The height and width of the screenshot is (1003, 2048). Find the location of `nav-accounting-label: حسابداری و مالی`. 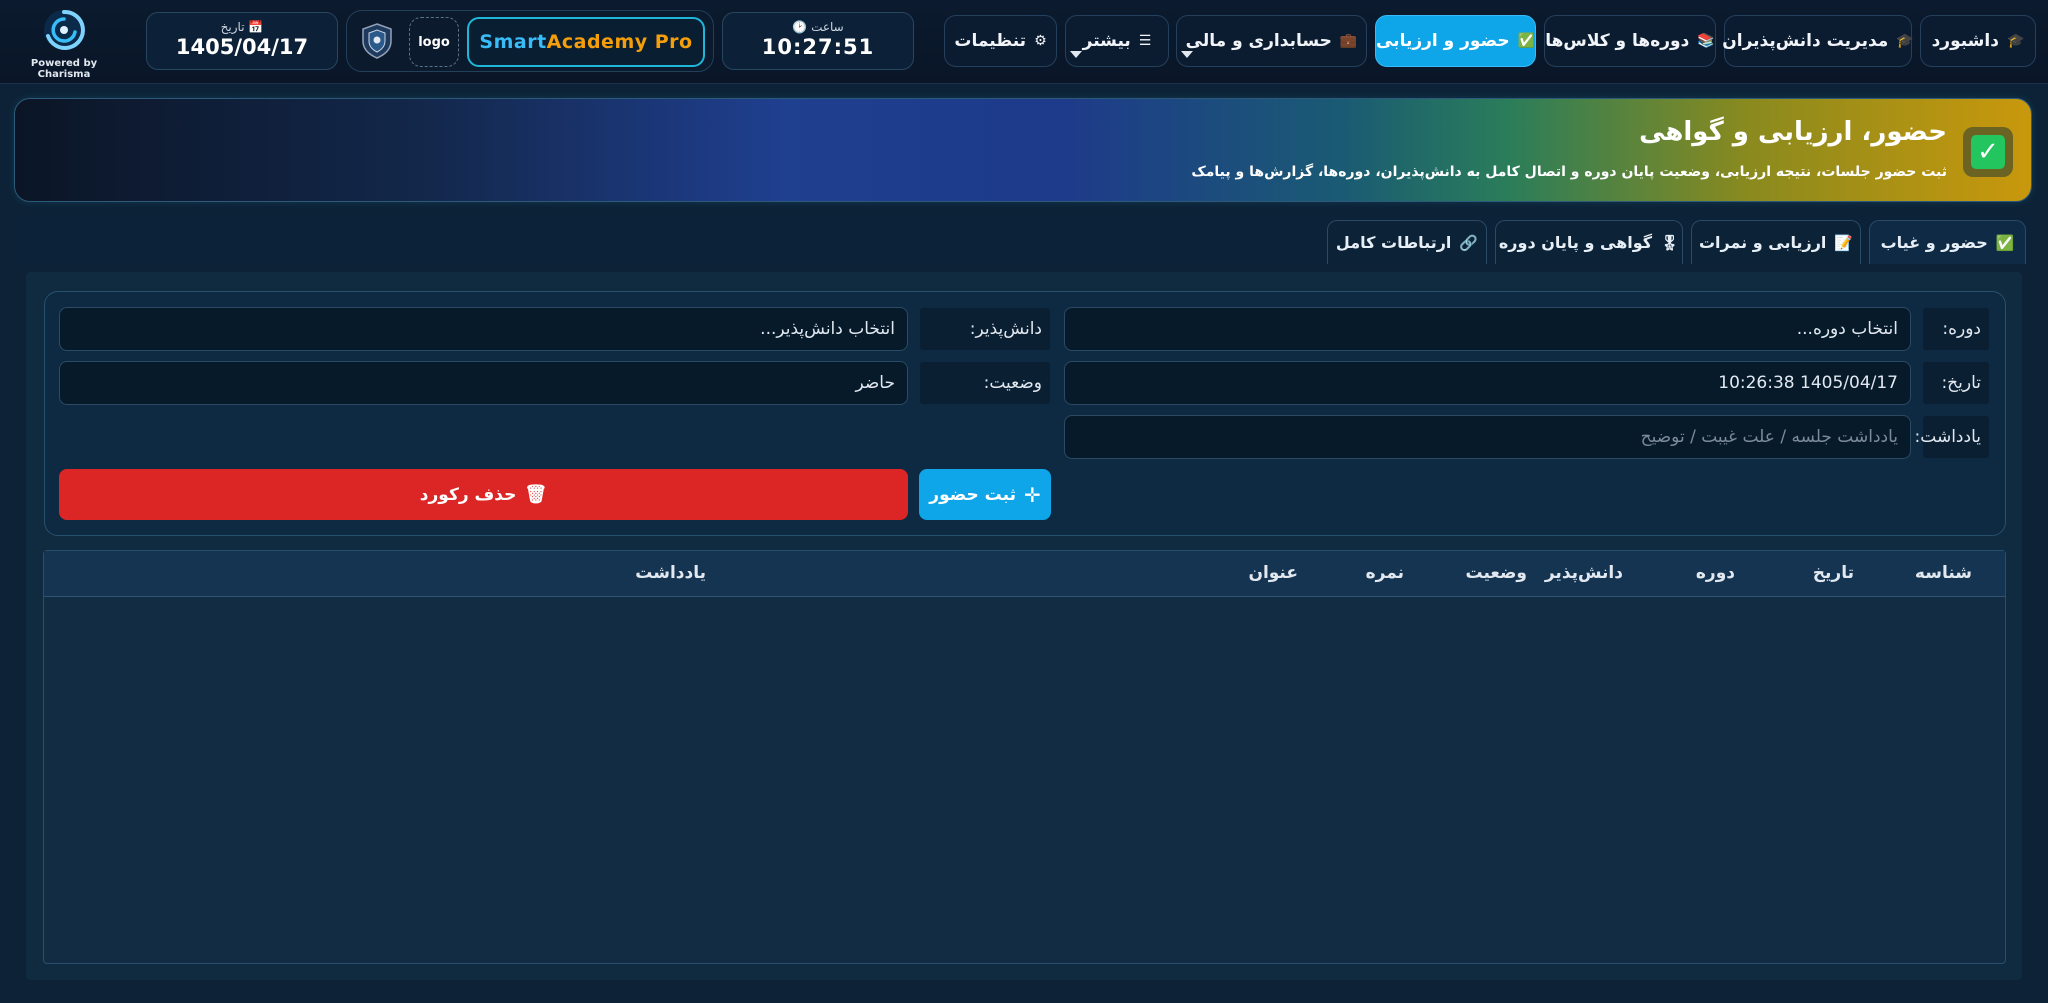

nav-accounting-label: حسابداری و مالی is located at coordinates (1258, 41).